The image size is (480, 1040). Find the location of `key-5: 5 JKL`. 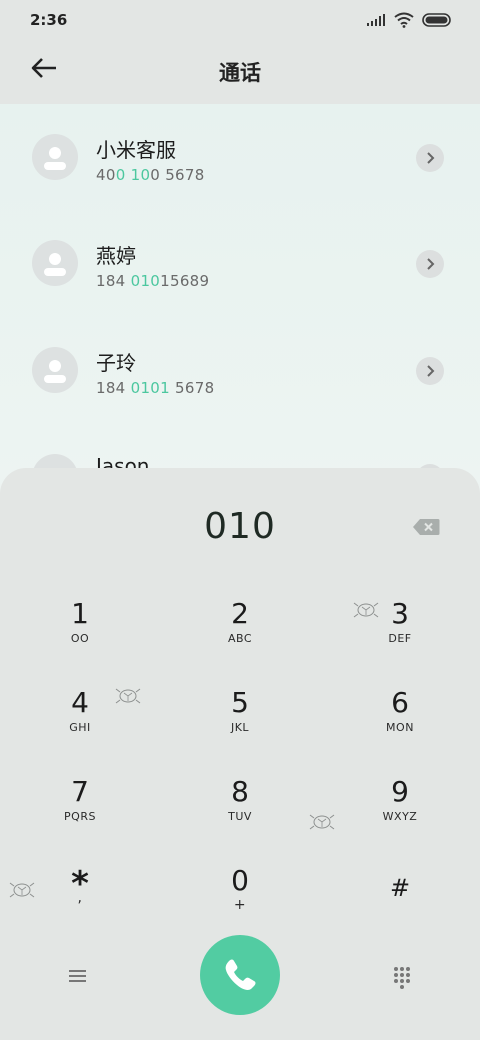

key-5: 5 JKL is located at coordinates (240, 723).